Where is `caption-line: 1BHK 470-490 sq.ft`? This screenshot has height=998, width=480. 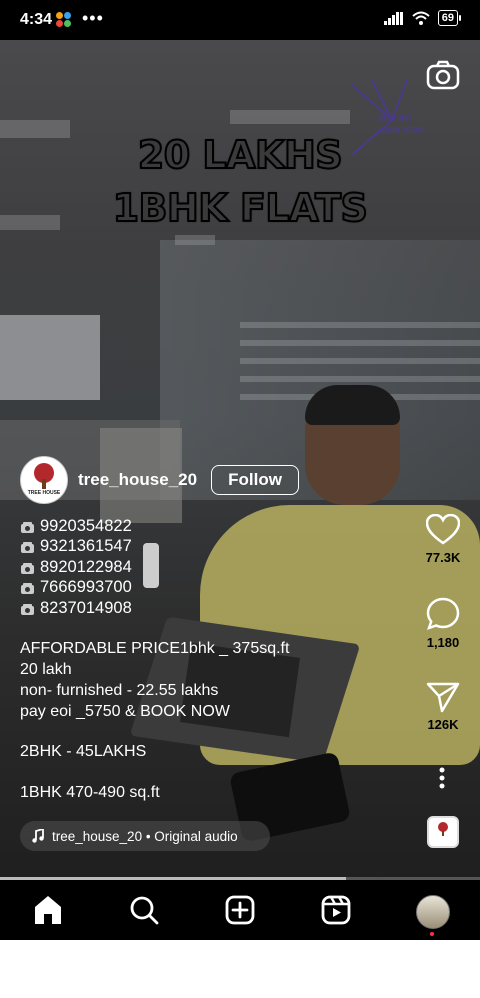 caption-line: 1BHK 470-490 sq.ft is located at coordinates (90, 792).